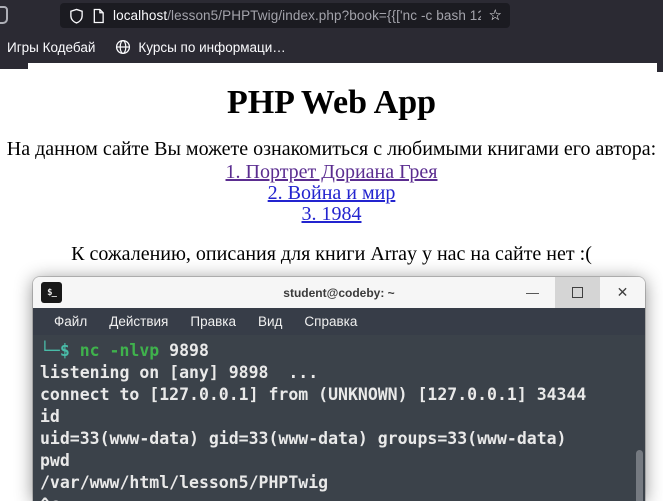  I want to click on book-link-2: 2. Война и мир, so click(331, 193).